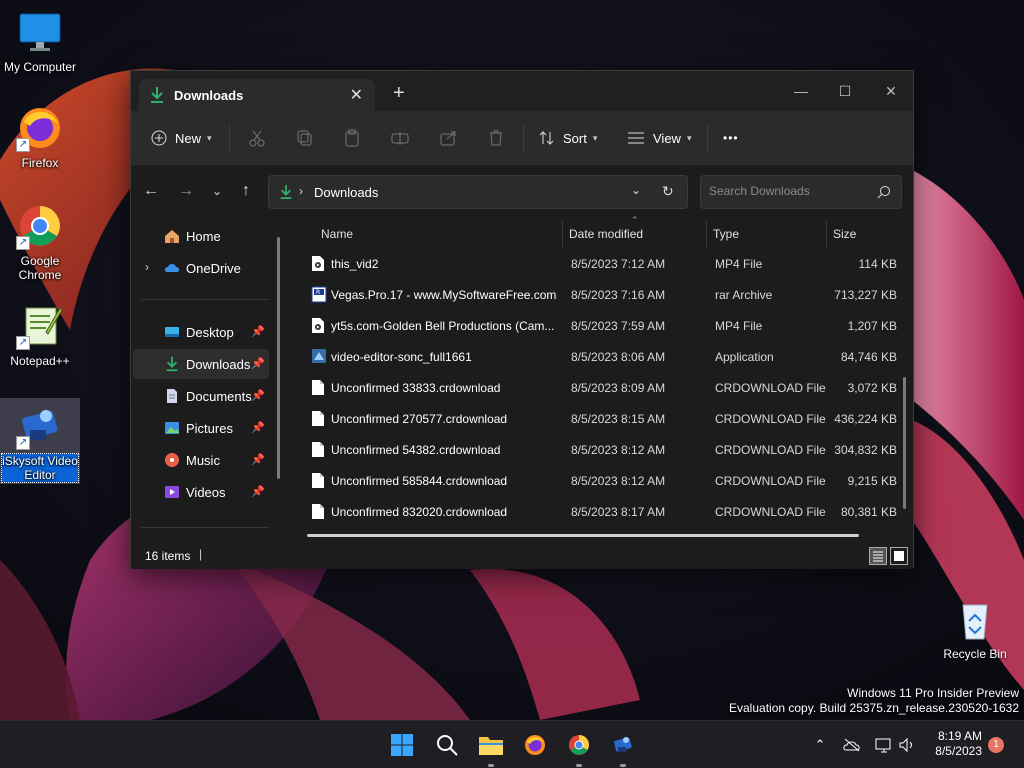 Image resolution: width=1024 pixels, height=768 pixels. I want to click on share-button, so click(448, 138).